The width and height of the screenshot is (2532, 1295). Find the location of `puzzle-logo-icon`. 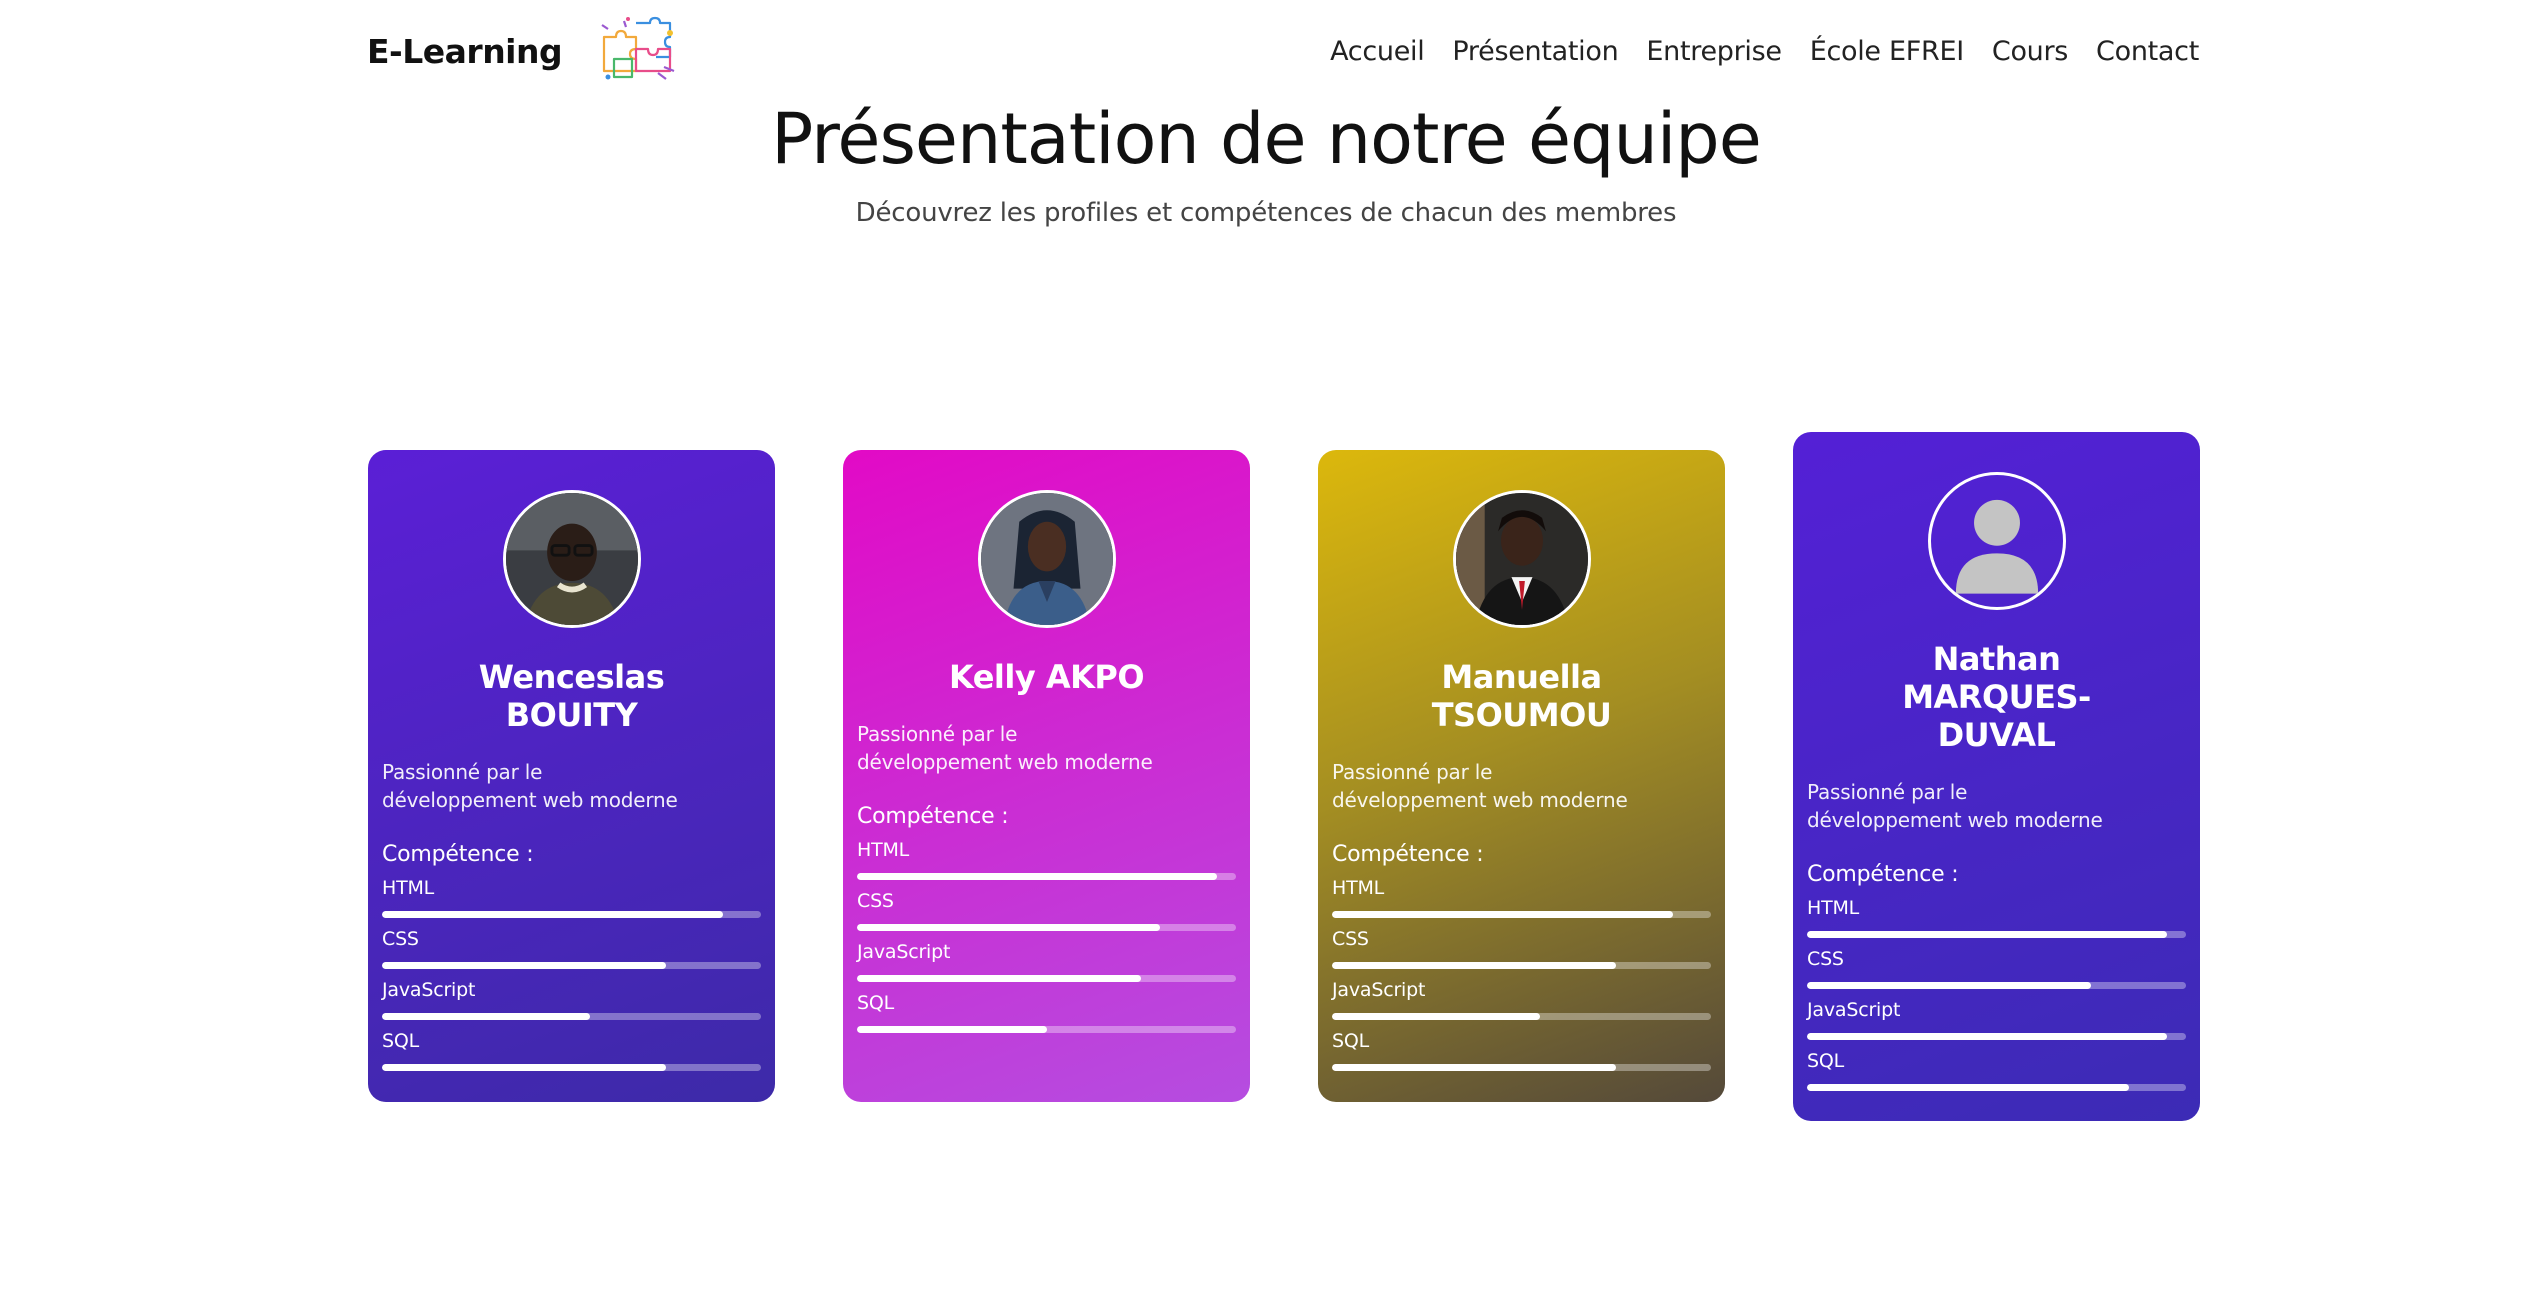

puzzle-logo-icon is located at coordinates (638, 51).